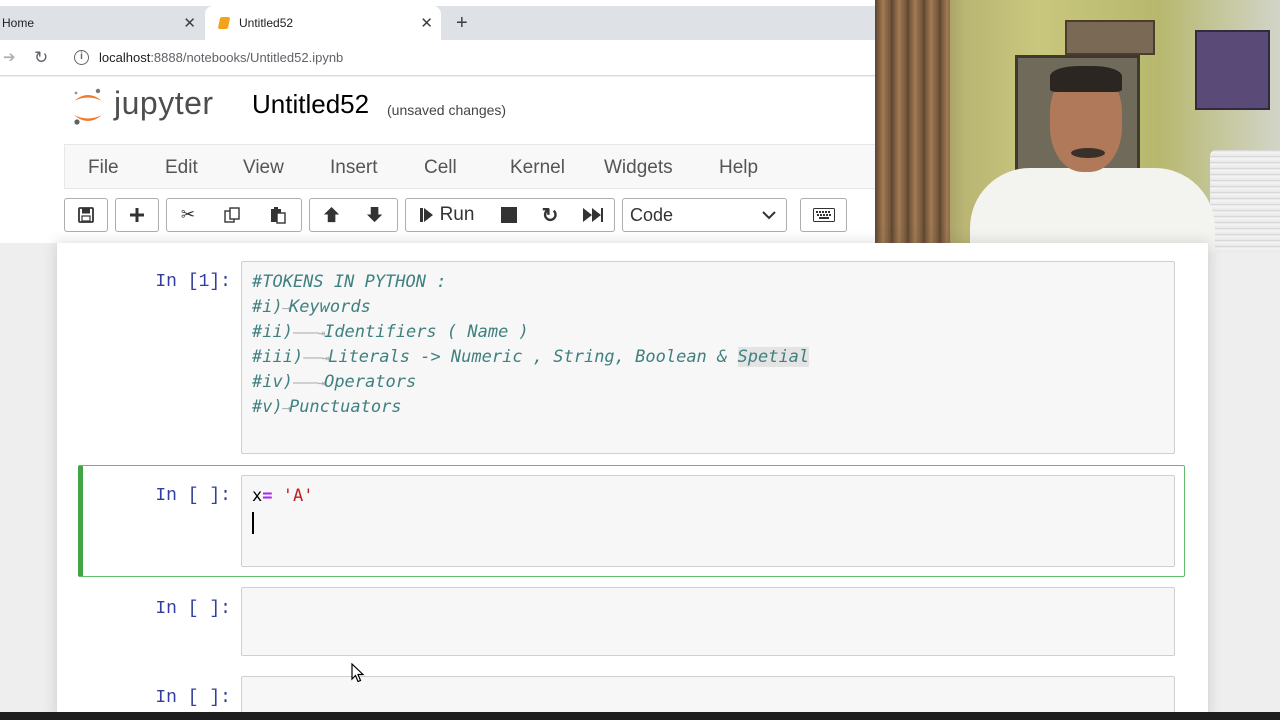 The image size is (1280, 720). I want to click on highlighted-word: Spetial, so click(773, 357).